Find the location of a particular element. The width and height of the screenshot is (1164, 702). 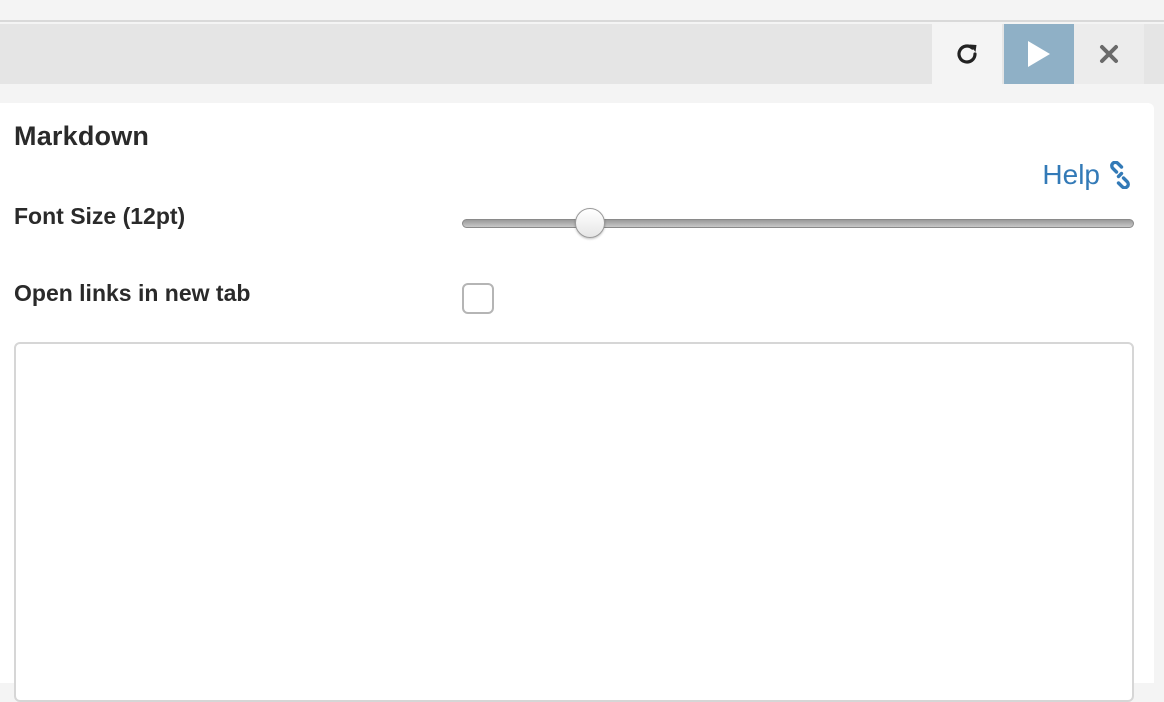

refresh-button is located at coordinates (967, 54).